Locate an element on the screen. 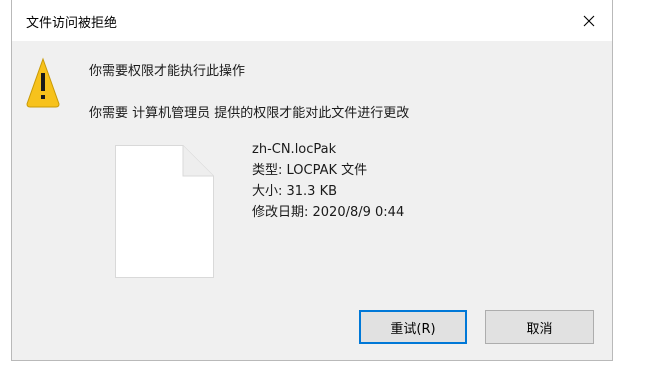  file-modified: 修改日期: 2020/8/9 0:44 is located at coordinates (328, 212).